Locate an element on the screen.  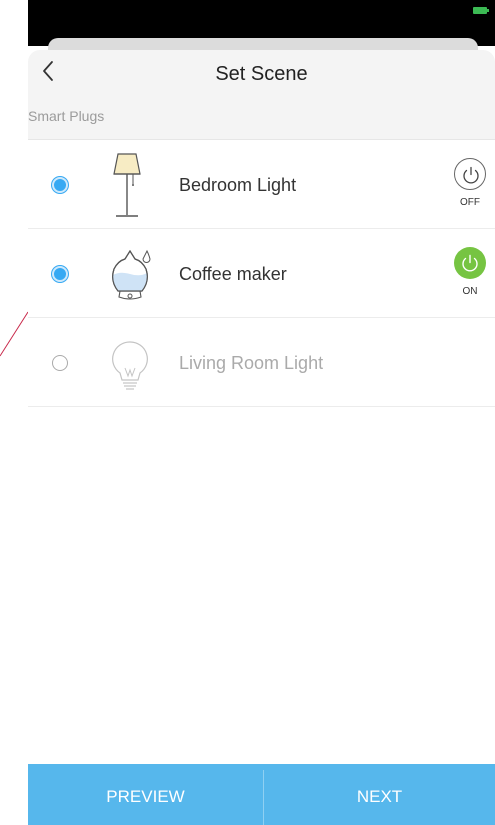
section-label: Smart Plugs is located at coordinates (66, 116).